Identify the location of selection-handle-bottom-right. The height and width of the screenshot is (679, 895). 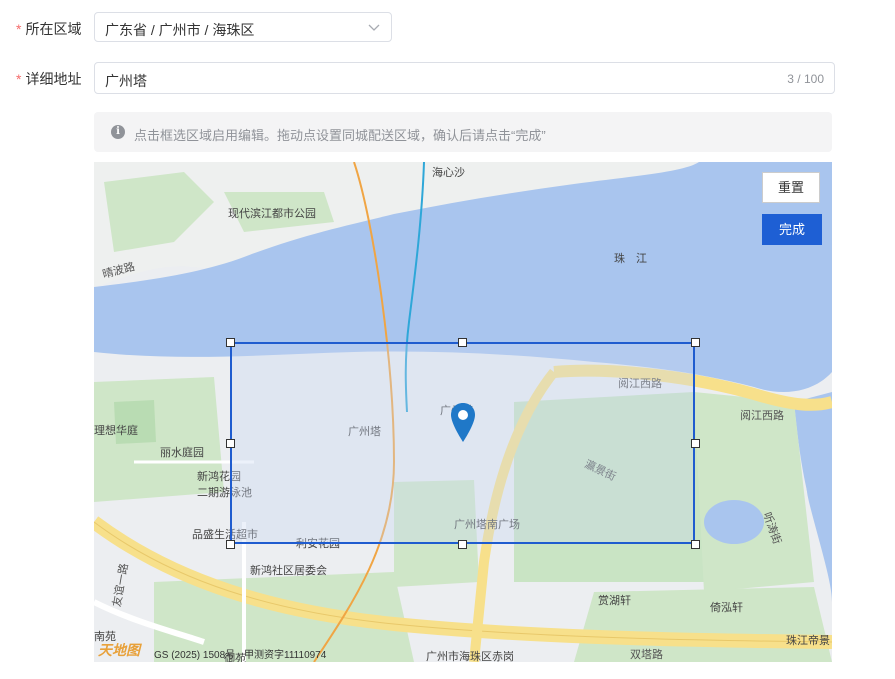
(695, 544).